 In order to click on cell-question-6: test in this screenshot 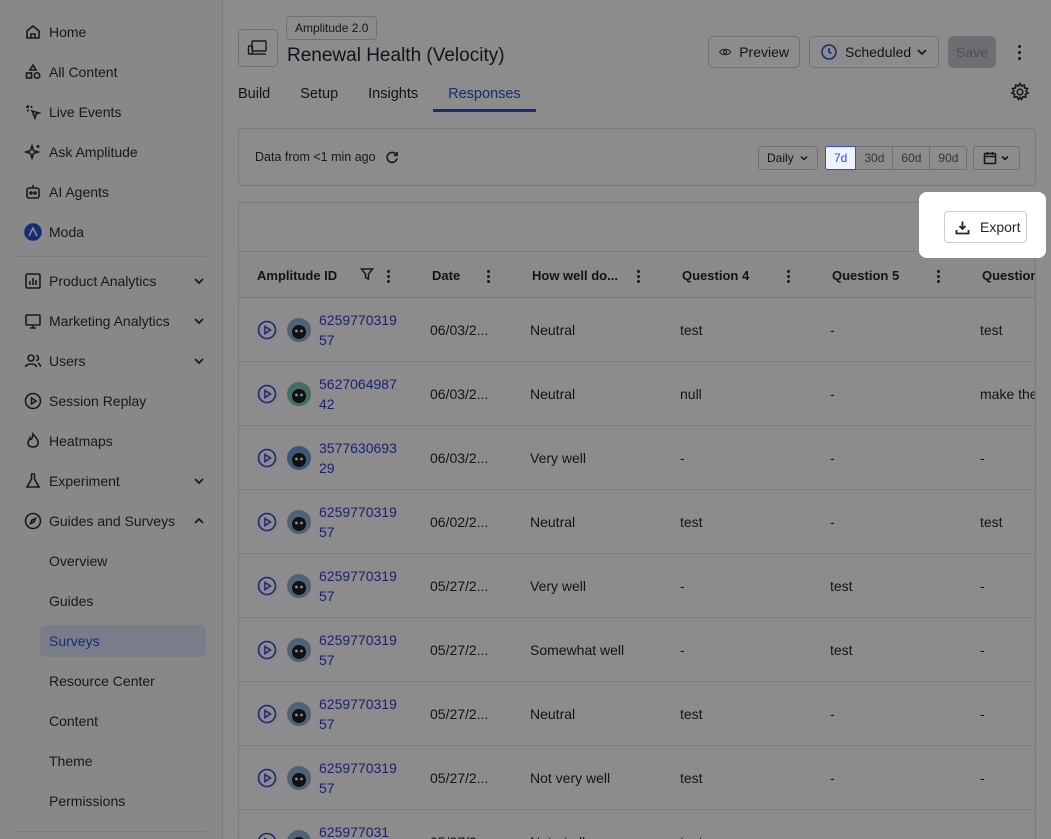, I will do `click(991, 522)`.